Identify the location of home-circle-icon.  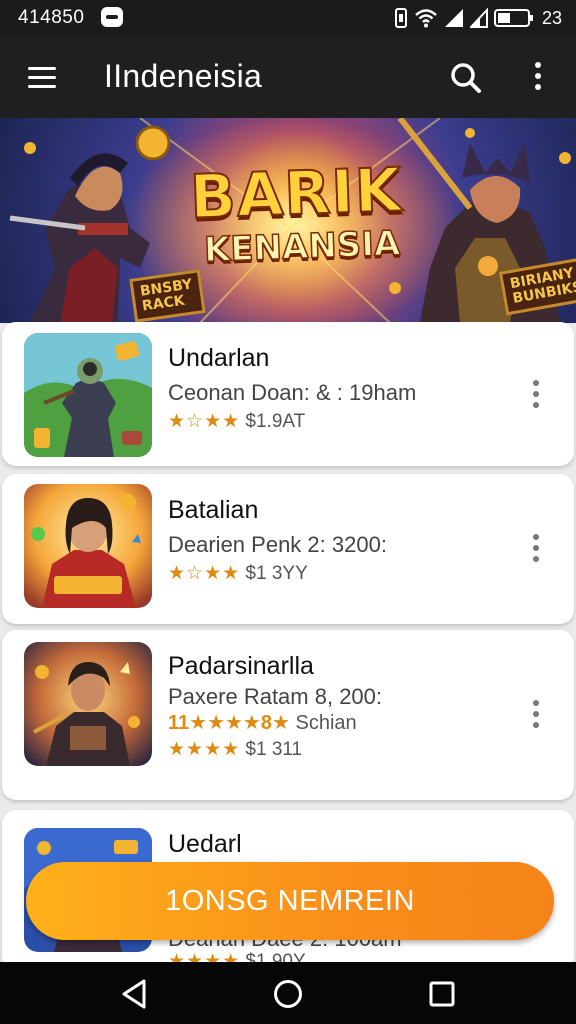
(288, 994).